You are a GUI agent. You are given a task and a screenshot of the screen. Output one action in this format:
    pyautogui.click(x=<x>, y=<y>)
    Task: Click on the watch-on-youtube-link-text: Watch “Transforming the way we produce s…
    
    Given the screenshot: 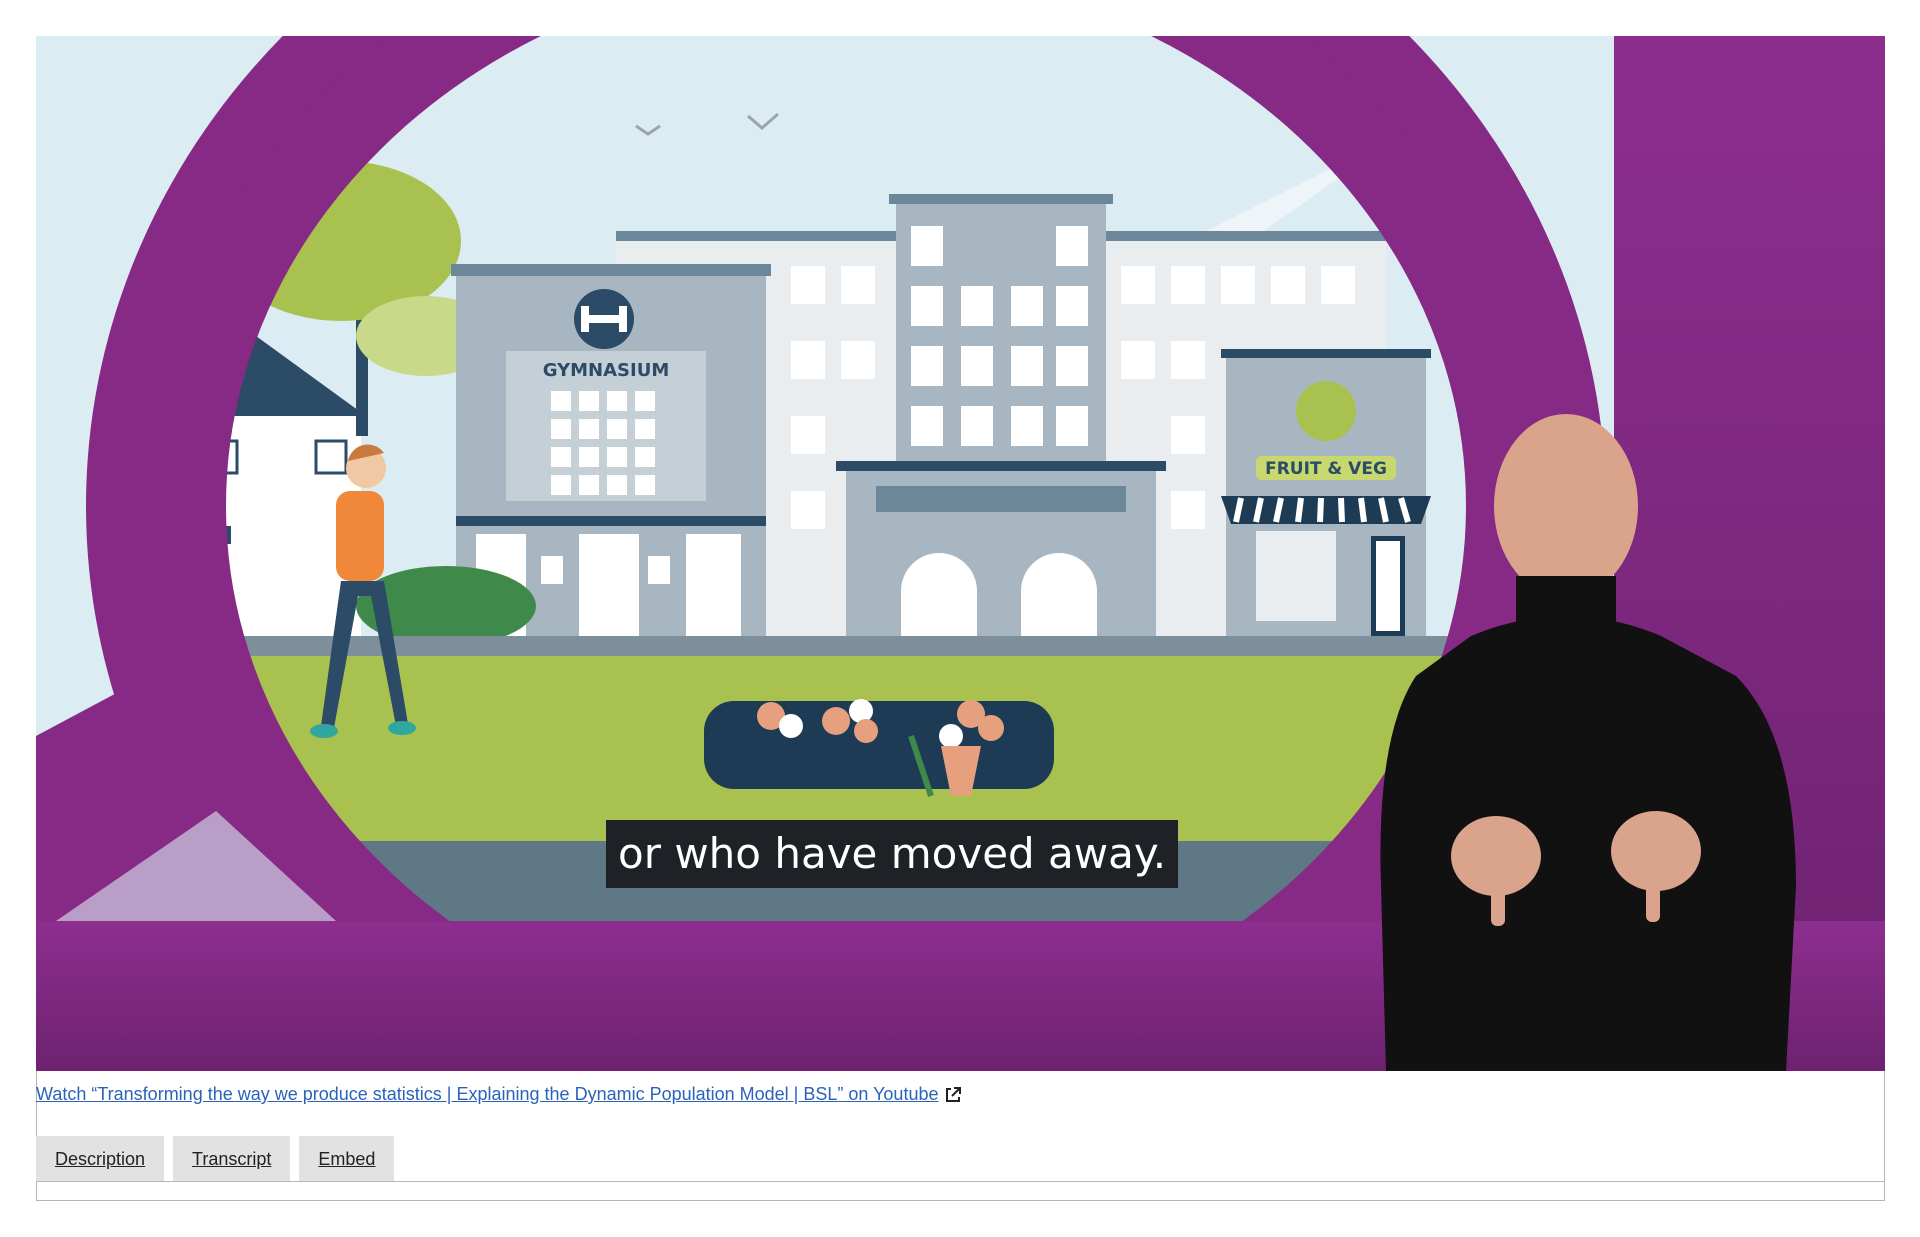 What is the action you would take?
    pyautogui.click(x=487, y=1094)
    